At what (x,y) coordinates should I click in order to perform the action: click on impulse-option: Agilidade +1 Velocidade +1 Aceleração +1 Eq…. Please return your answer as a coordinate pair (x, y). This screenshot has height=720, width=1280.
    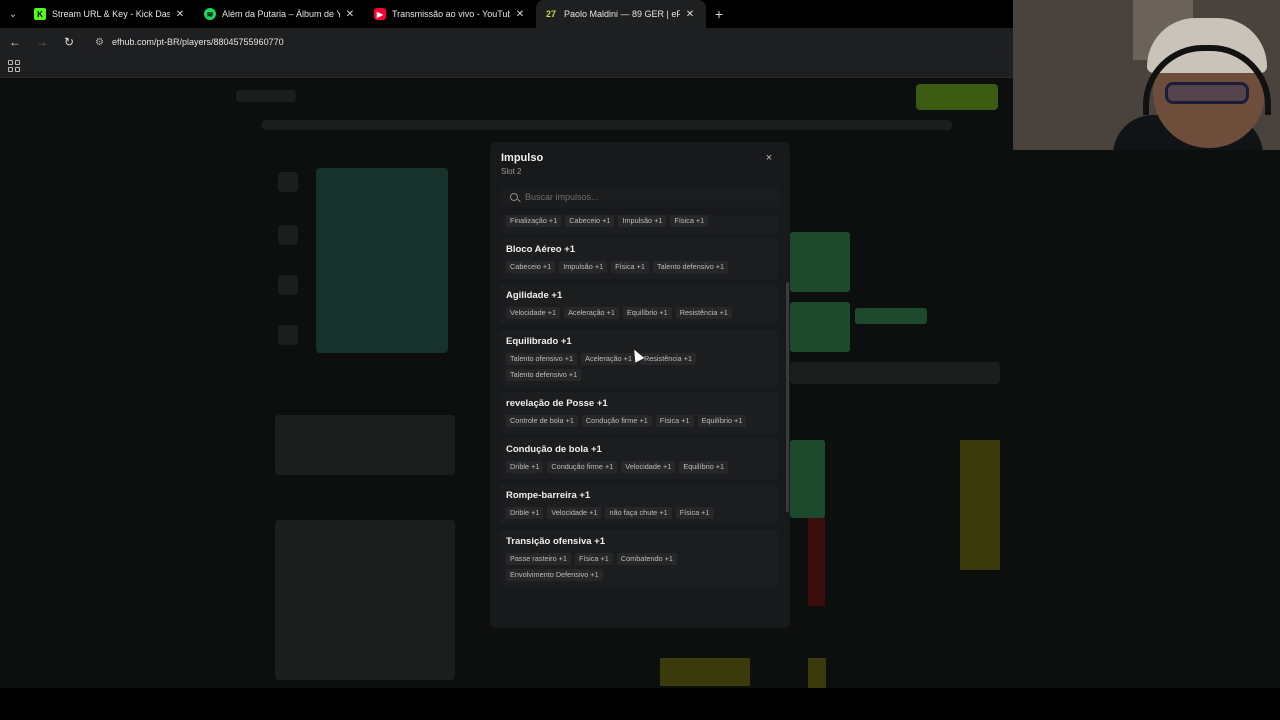
    Looking at the image, I should click on (639, 304).